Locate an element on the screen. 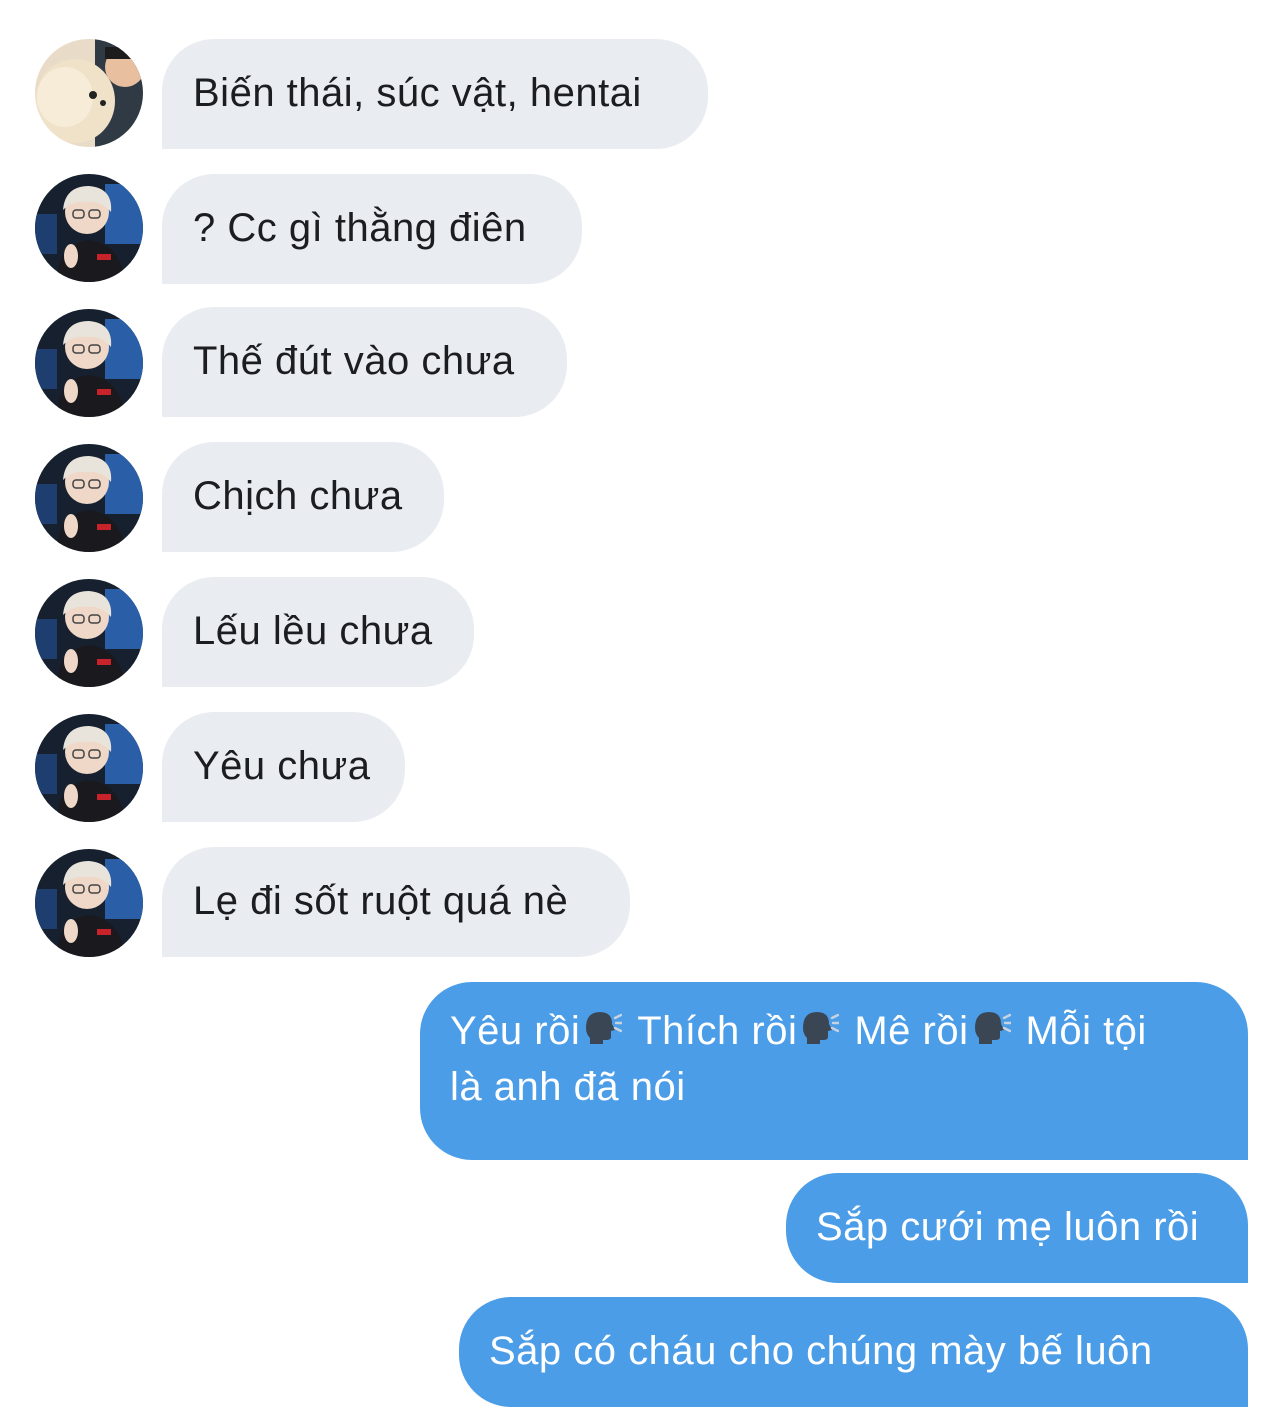  message-bubble-incoming: Yêu chưa is located at coordinates (283, 767).